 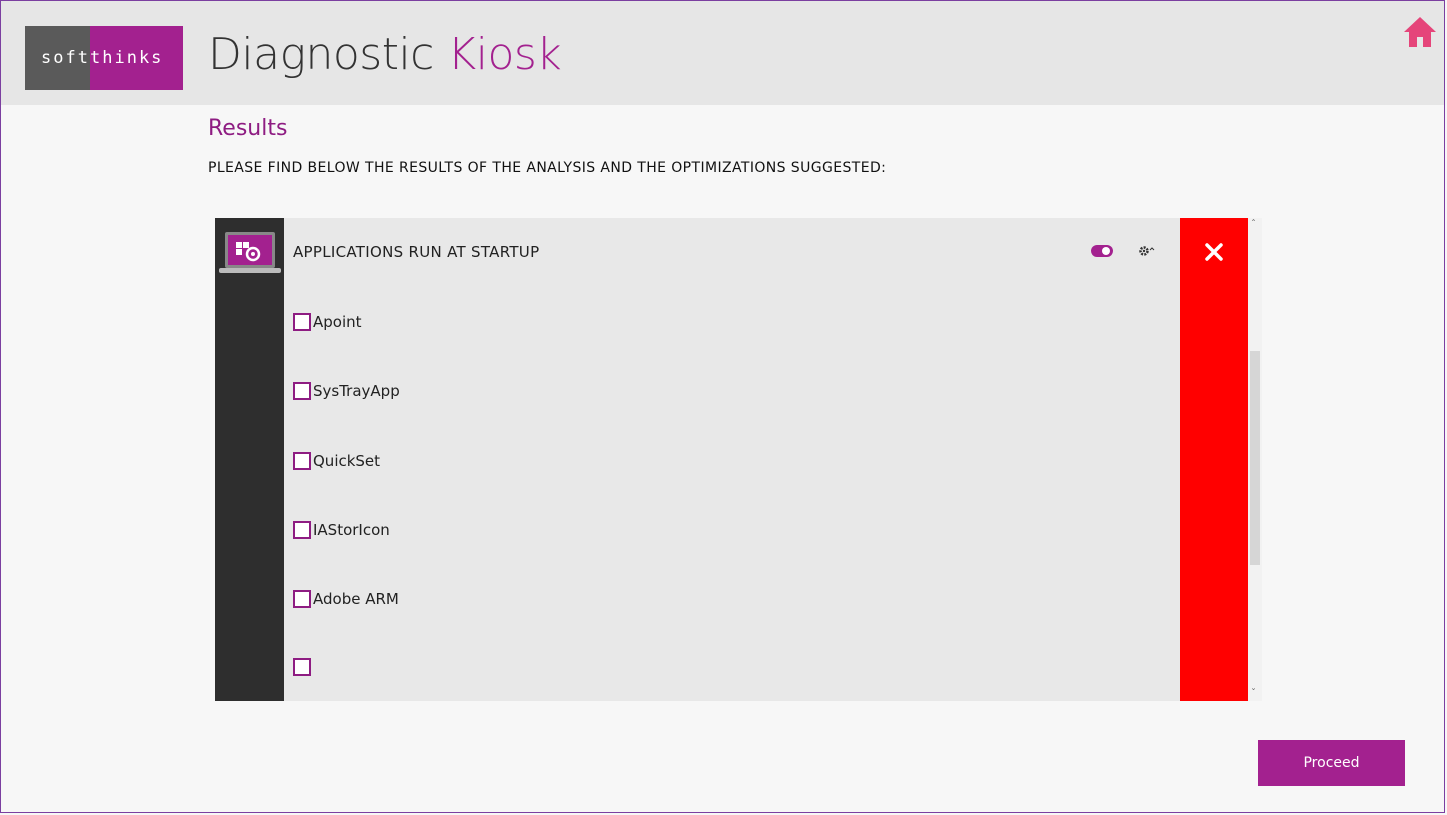 I want to click on scrollbar: ˆ ˇ, so click(x=1255, y=459).